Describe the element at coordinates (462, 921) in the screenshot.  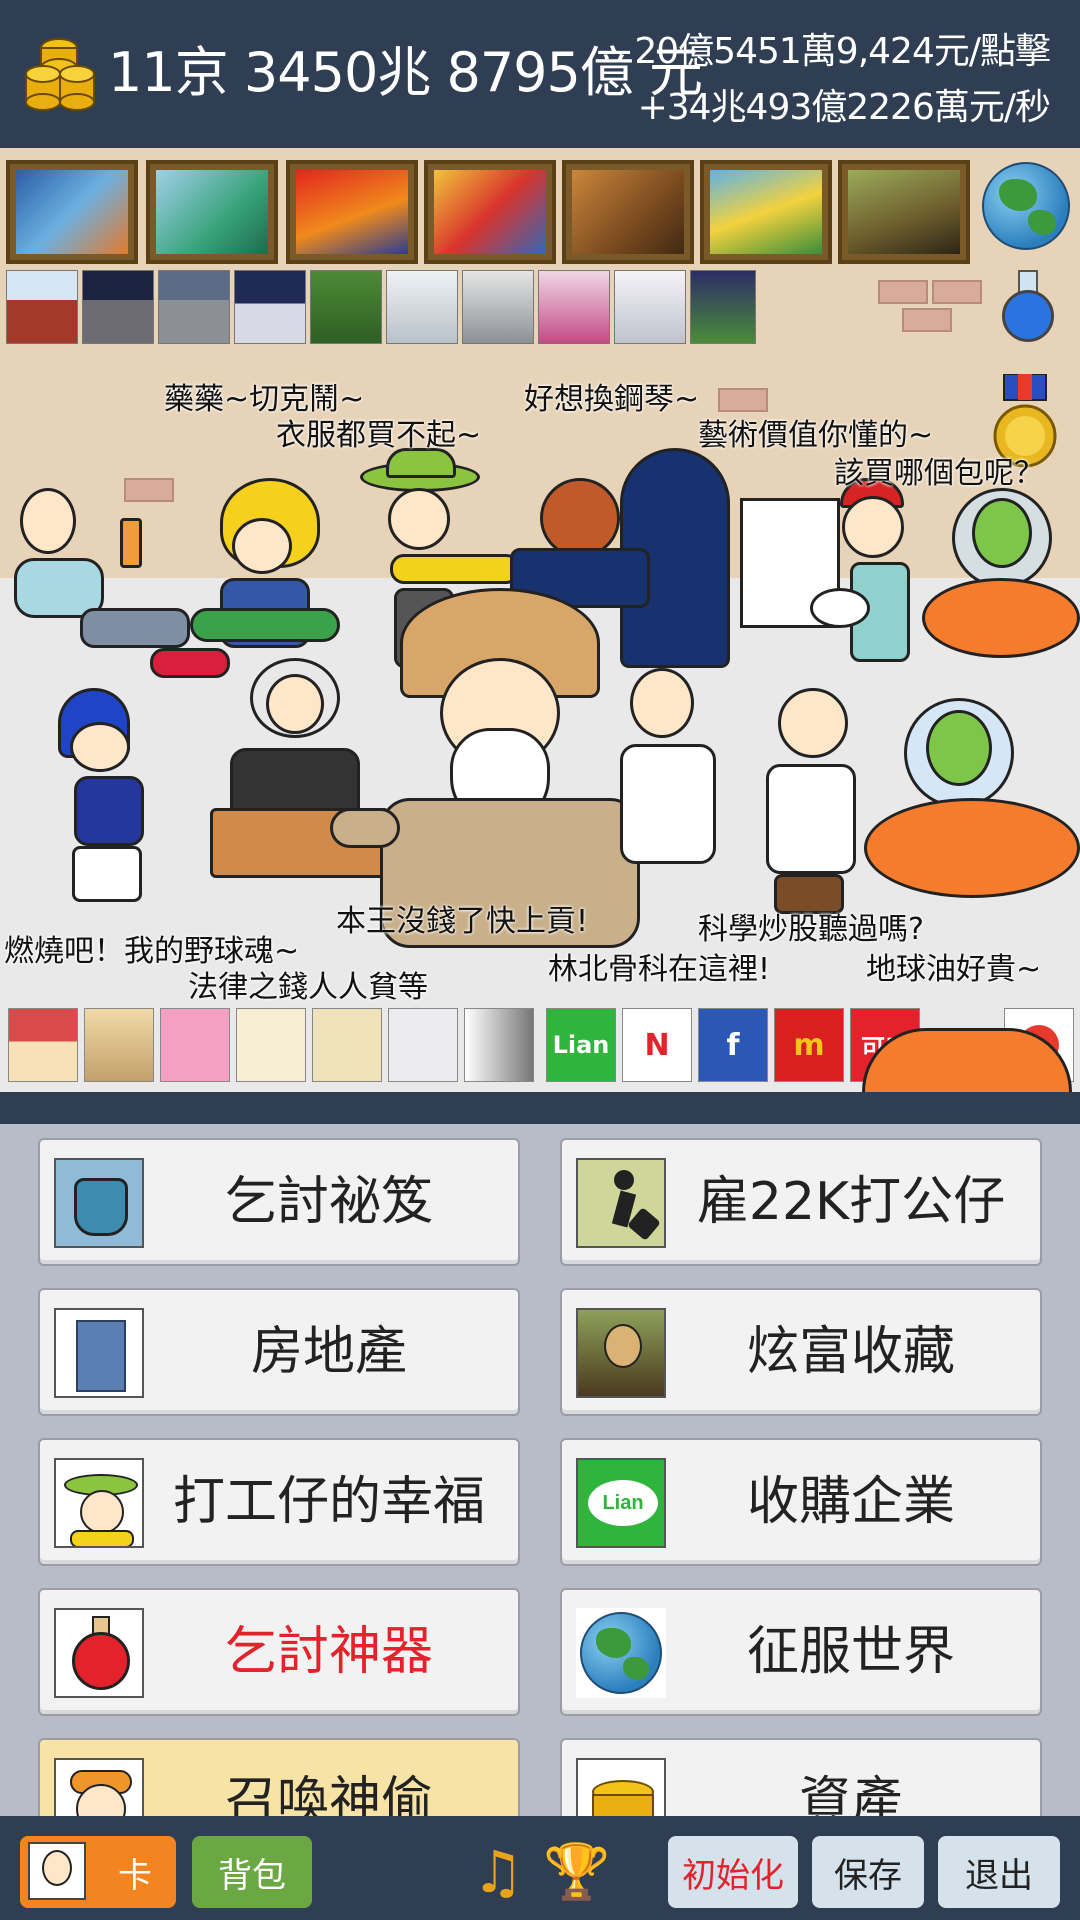
I see `speech-text: 本王沒錢了快上貢!` at that location.